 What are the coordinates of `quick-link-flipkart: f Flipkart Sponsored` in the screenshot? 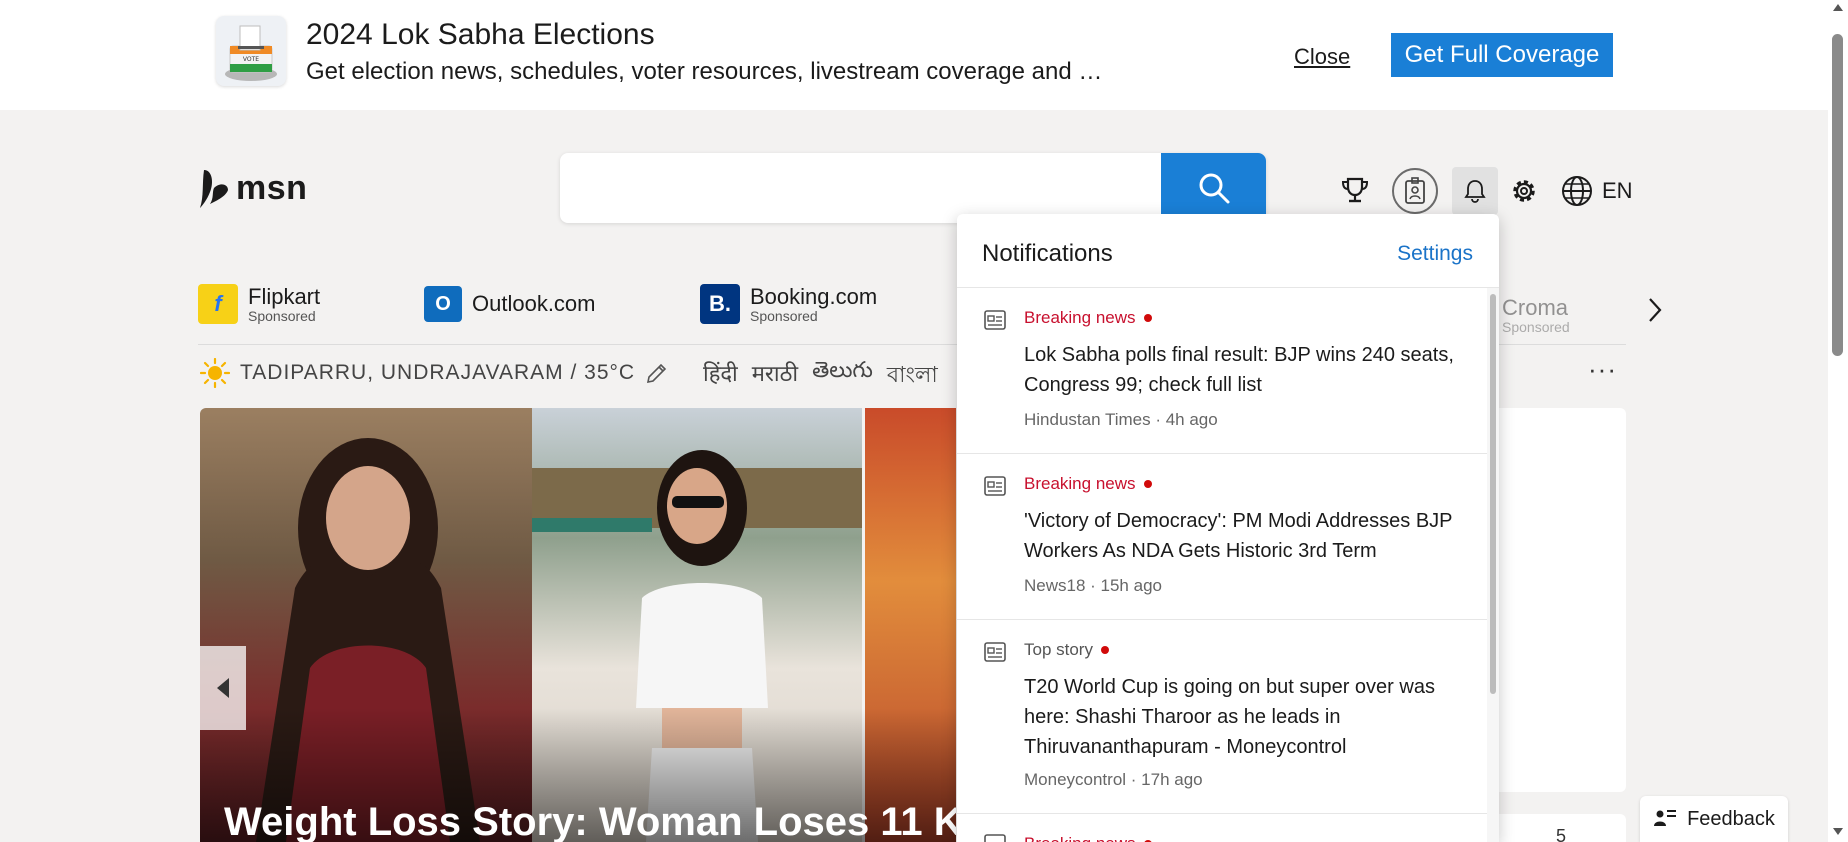 It's located at (259, 304).